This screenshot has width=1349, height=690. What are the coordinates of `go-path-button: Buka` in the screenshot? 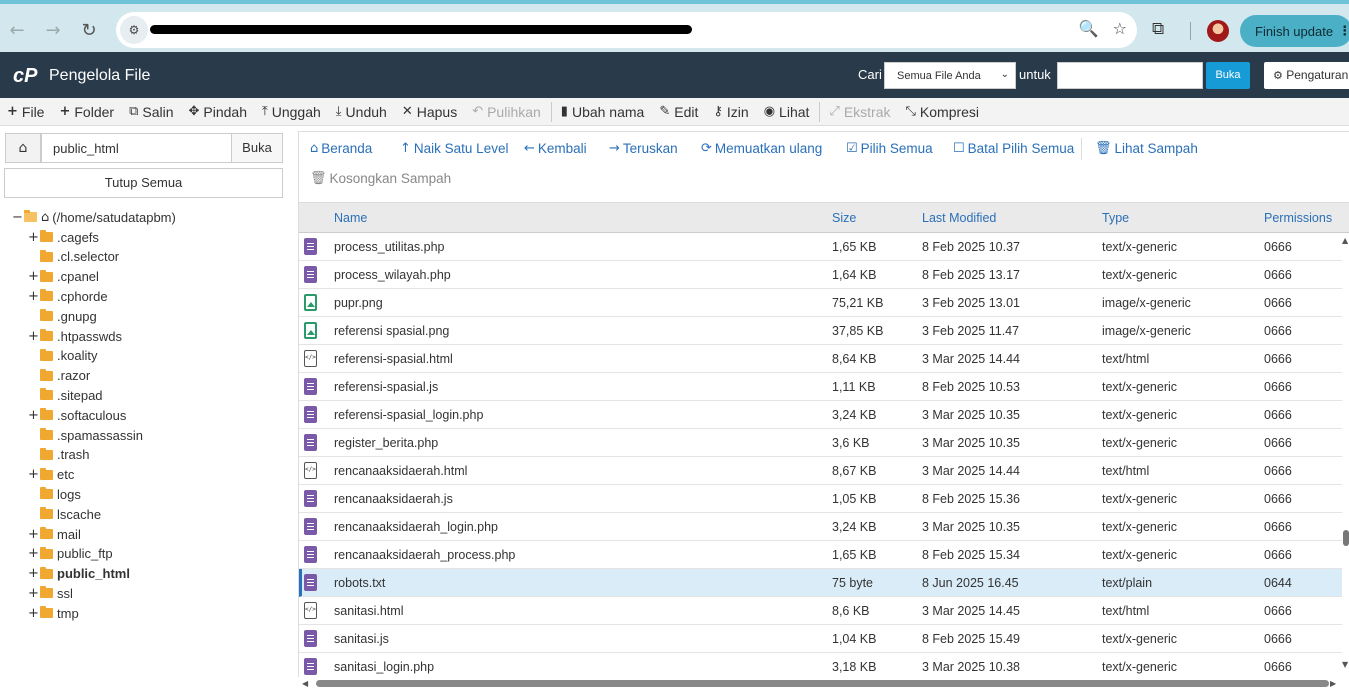 It's located at (257, 148).